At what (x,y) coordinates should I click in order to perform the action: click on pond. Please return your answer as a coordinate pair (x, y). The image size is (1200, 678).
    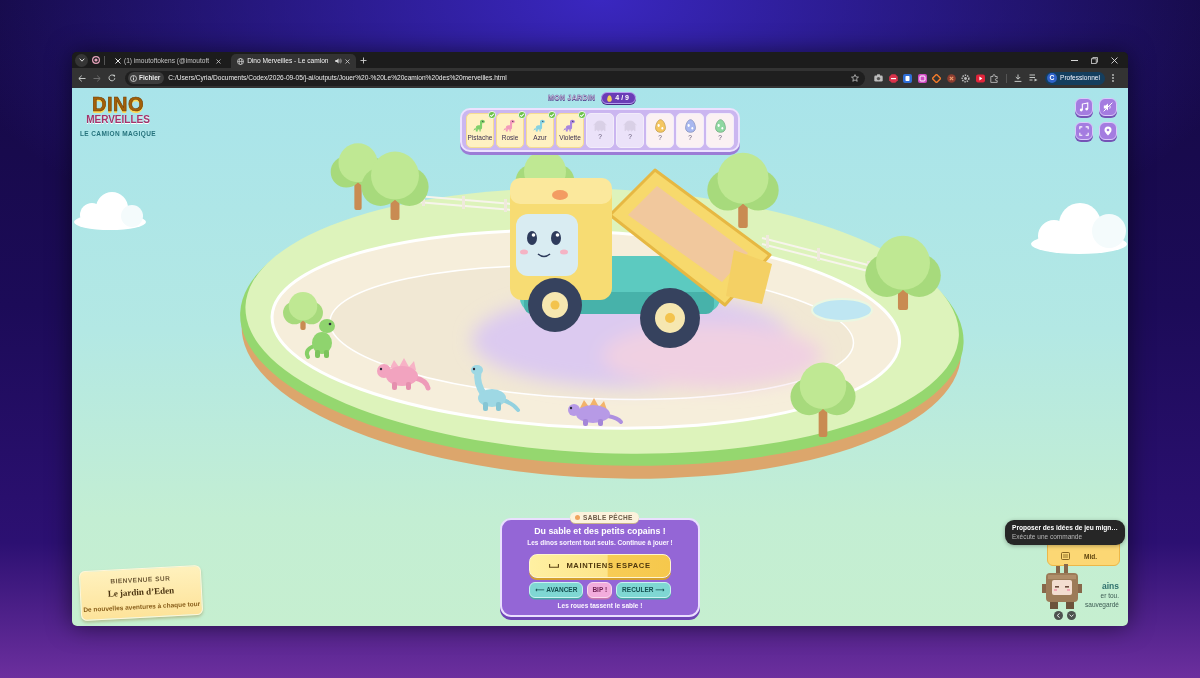
    Looking at the image, I should click on (842, 310).